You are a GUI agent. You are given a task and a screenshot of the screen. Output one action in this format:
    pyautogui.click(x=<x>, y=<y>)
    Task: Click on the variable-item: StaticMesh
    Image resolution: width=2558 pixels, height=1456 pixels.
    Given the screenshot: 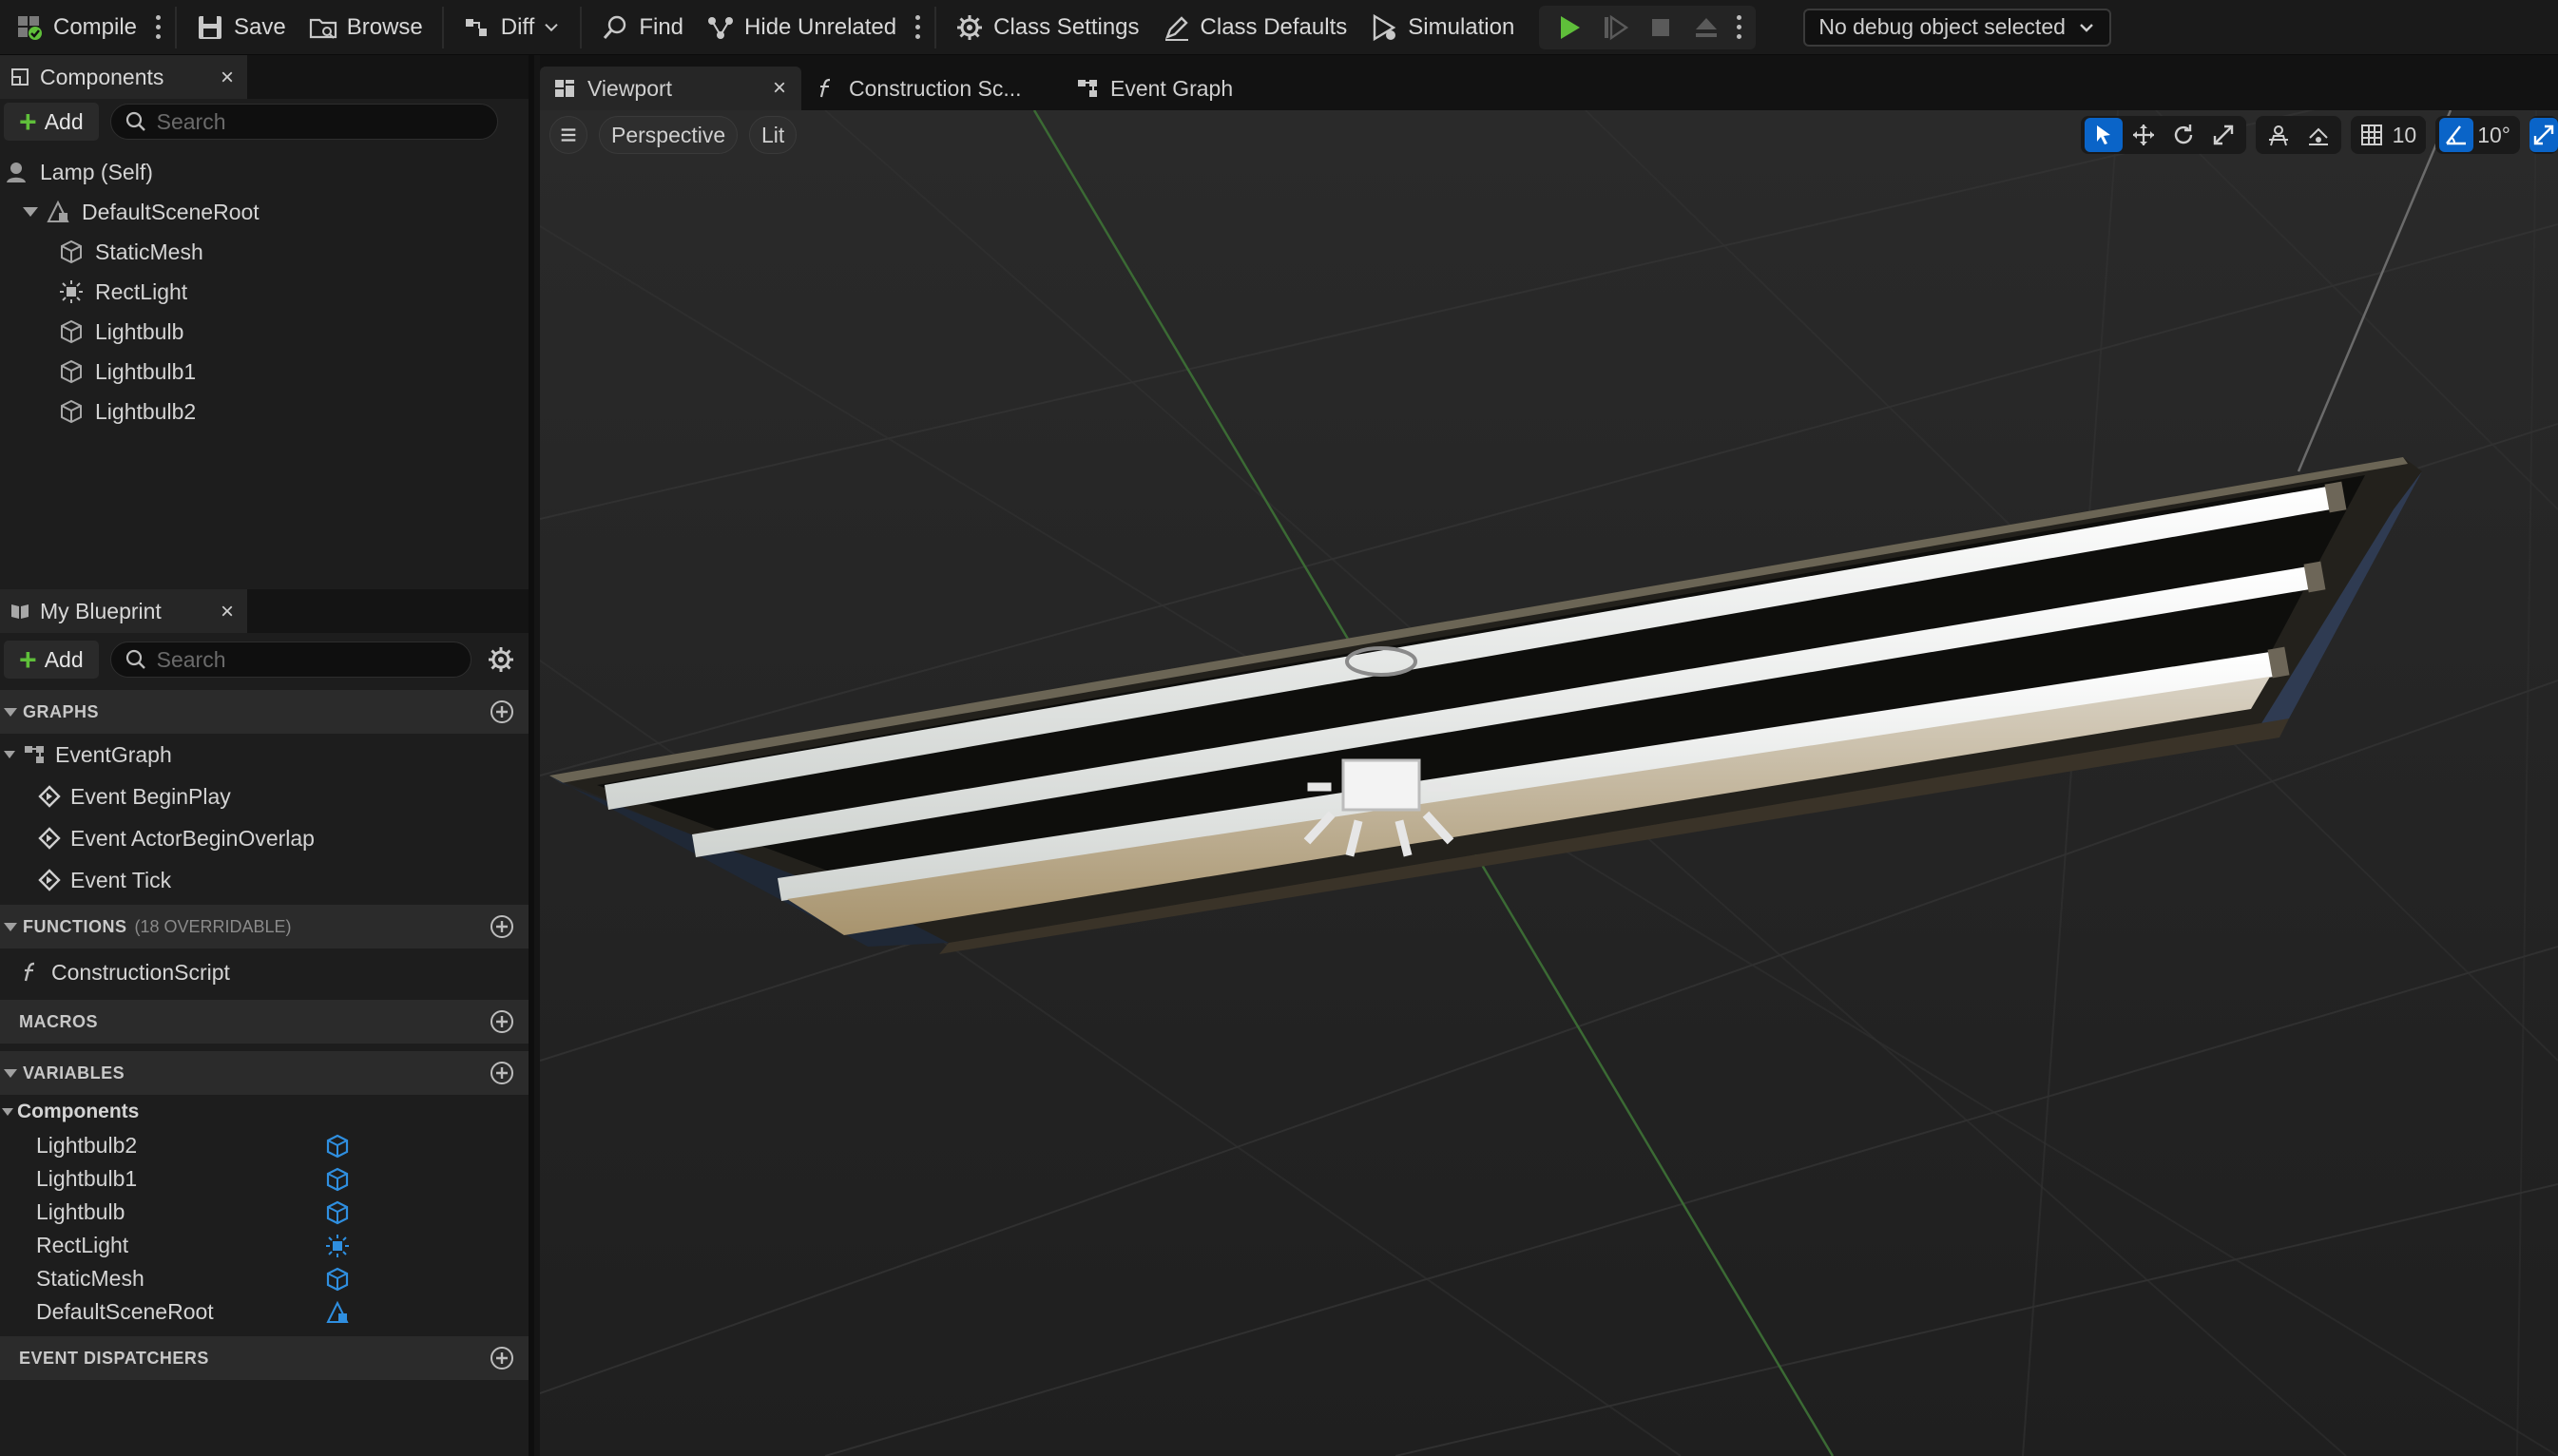 What is the action you would take?
    pyautogui.click(x=264, y=1278)
    